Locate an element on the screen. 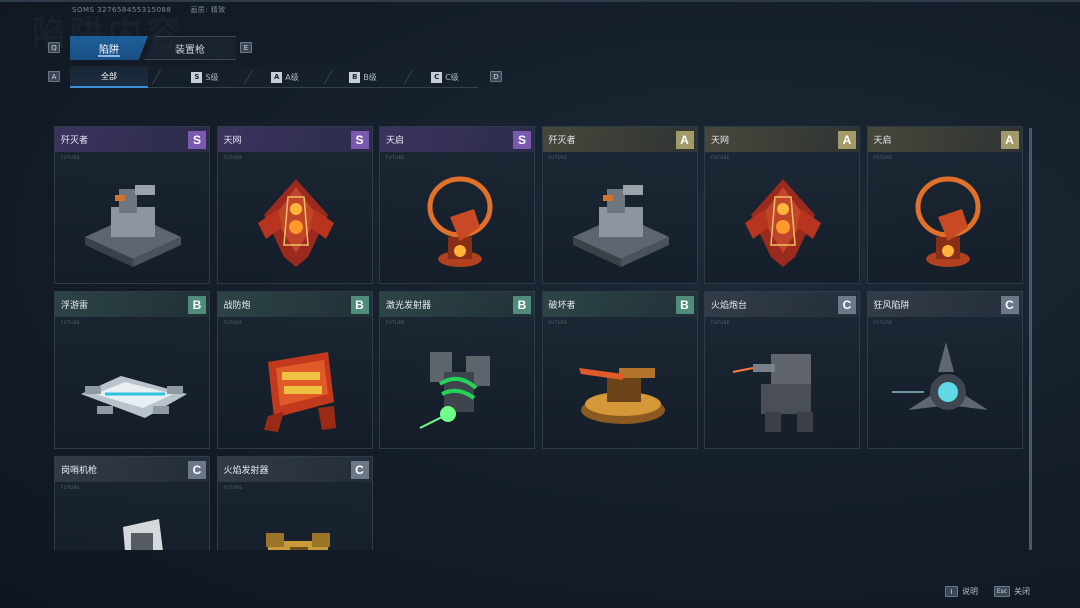 The width and height of the screenshot is (1080, 608). trap-card: 天网 A FUTURE is located at coordinates (782, 205).